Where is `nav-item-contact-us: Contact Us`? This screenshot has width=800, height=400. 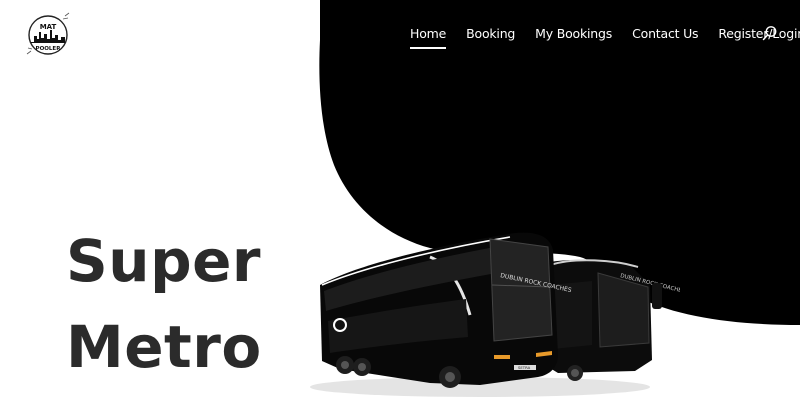
nav-item-contact-us: Contact Us is located at coordinates (665, 35).